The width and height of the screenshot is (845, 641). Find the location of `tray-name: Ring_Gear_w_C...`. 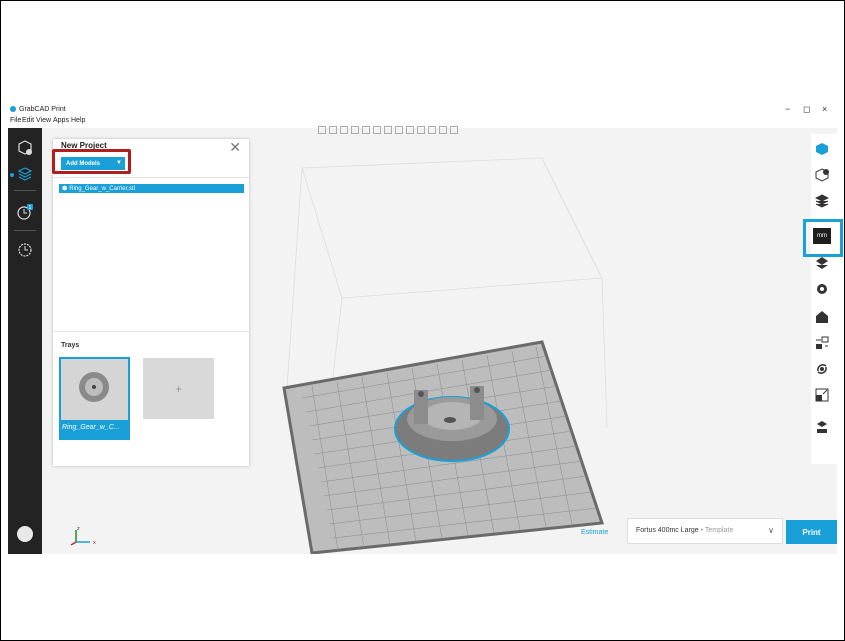

tray-name: Ring_Gear_w_C... is located at coordinates (91, 427).